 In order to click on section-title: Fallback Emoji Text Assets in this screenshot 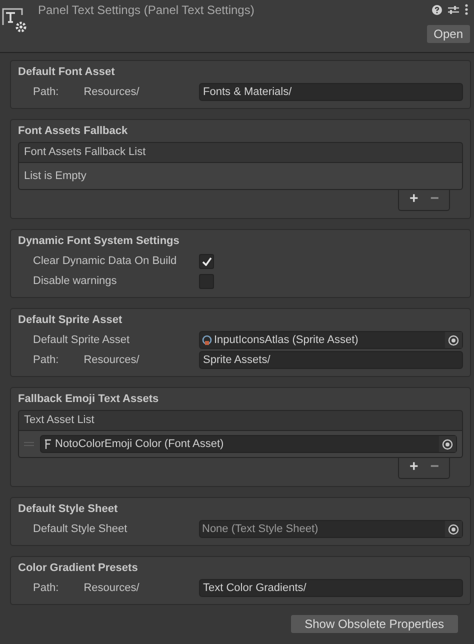, I will do `click(89, 399)`.